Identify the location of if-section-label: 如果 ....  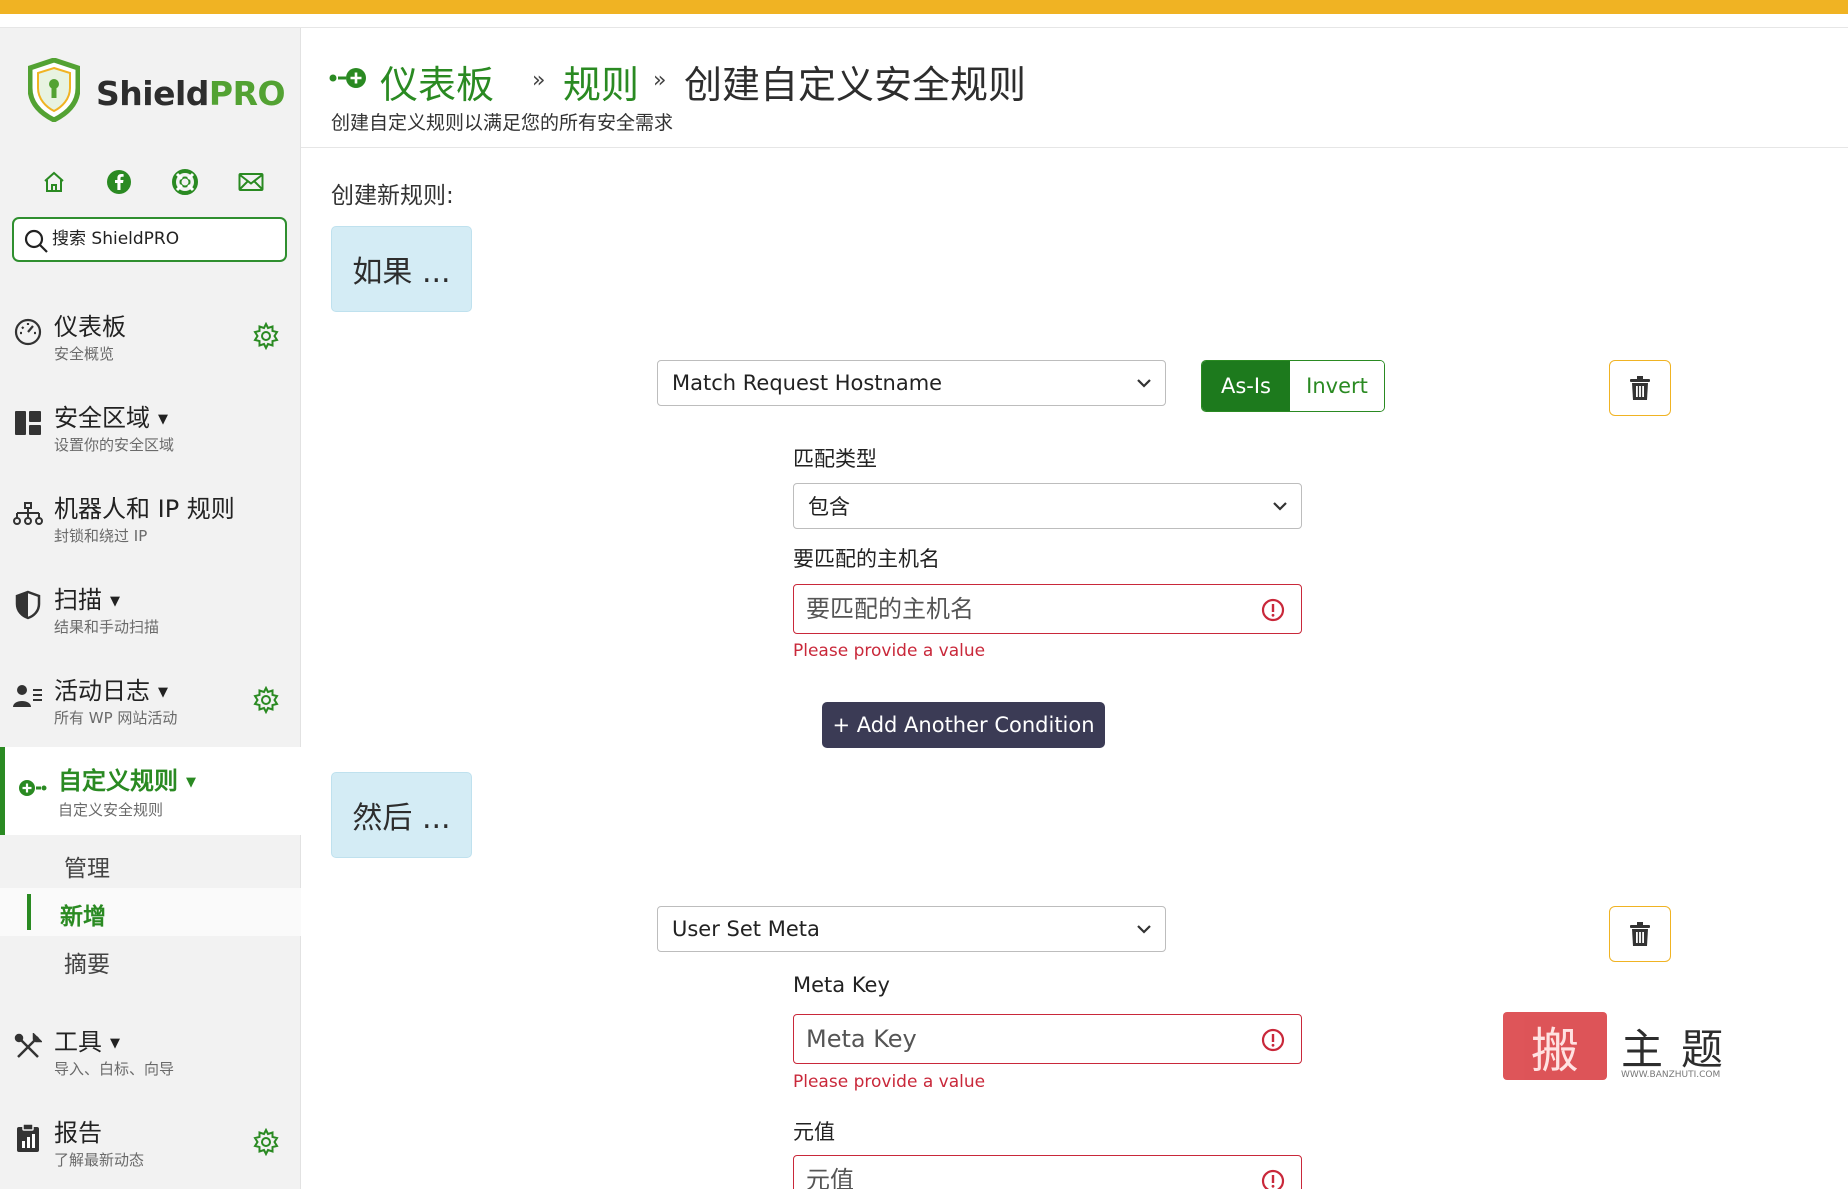
(401, 269).